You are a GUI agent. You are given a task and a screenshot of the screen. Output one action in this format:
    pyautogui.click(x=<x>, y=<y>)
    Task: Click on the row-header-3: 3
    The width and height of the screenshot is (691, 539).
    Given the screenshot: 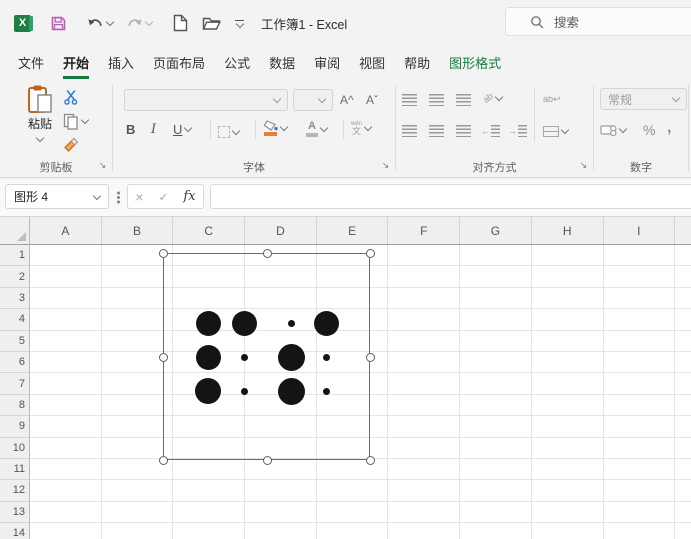 What is the action you would take?
    pyautogui.click(x=15, y=298)
    